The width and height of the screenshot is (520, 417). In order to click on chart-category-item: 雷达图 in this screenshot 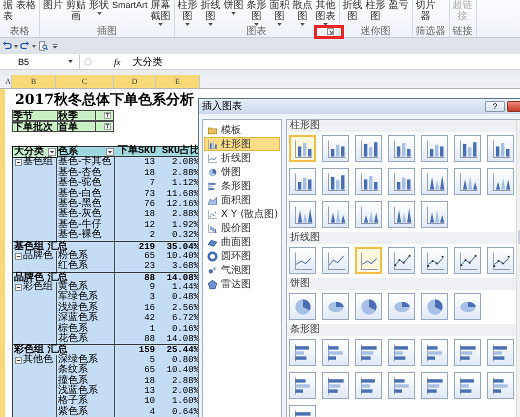, I will do `click(242, 284)`.